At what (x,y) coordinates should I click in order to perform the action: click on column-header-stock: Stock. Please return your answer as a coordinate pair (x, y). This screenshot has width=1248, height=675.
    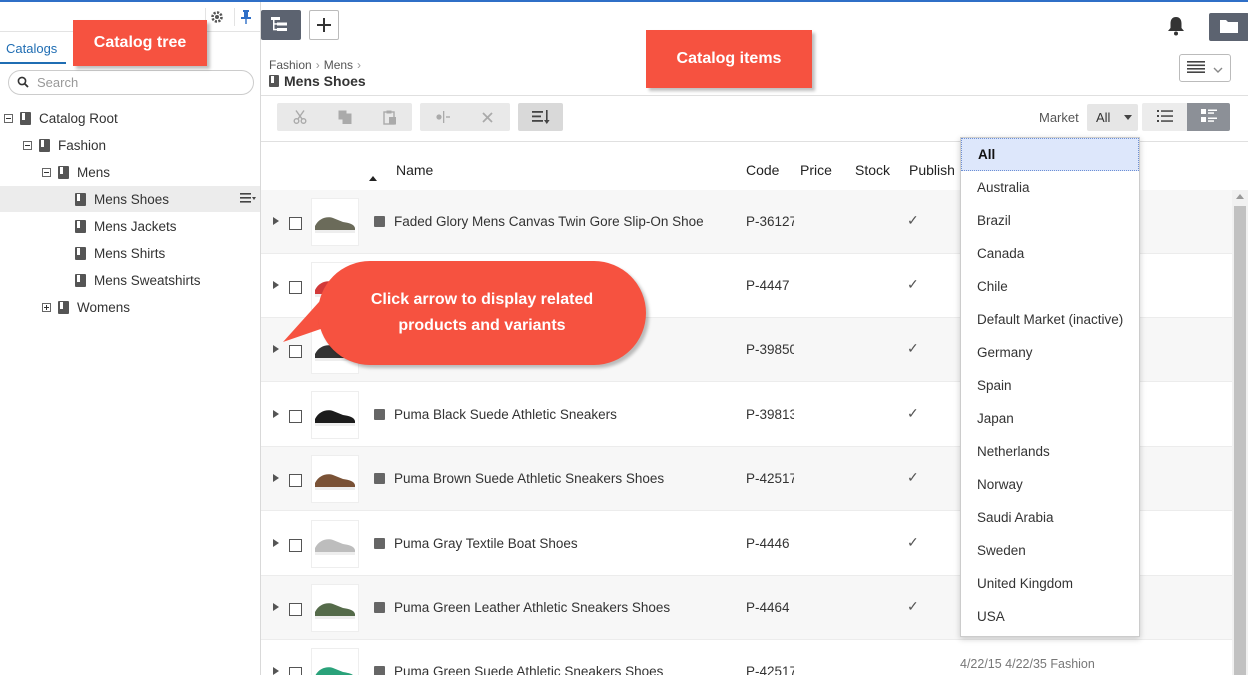
    Looking at the image, I should click on (872, 170).